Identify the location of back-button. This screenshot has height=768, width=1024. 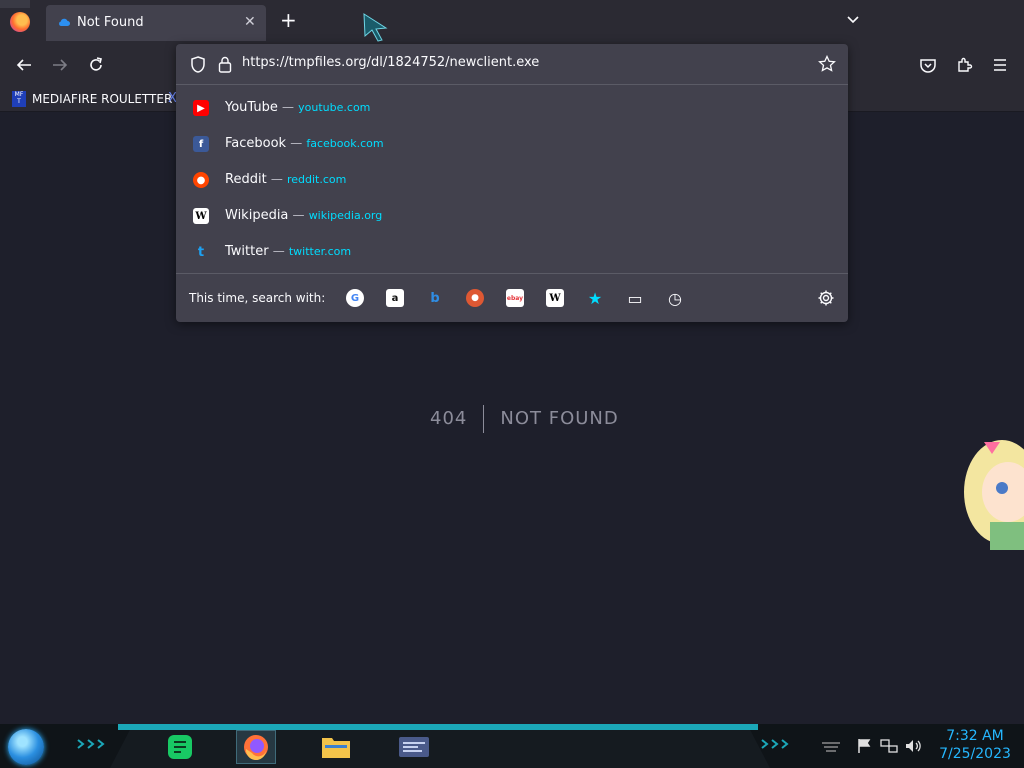
(24, 65).